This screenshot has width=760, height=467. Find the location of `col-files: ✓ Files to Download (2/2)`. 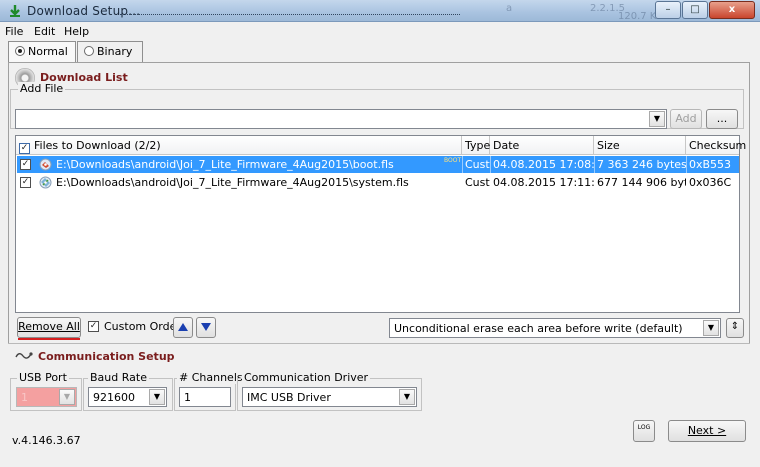

col-files: ✓ Files to Download (2/2) is located at coordinates (239, 145).